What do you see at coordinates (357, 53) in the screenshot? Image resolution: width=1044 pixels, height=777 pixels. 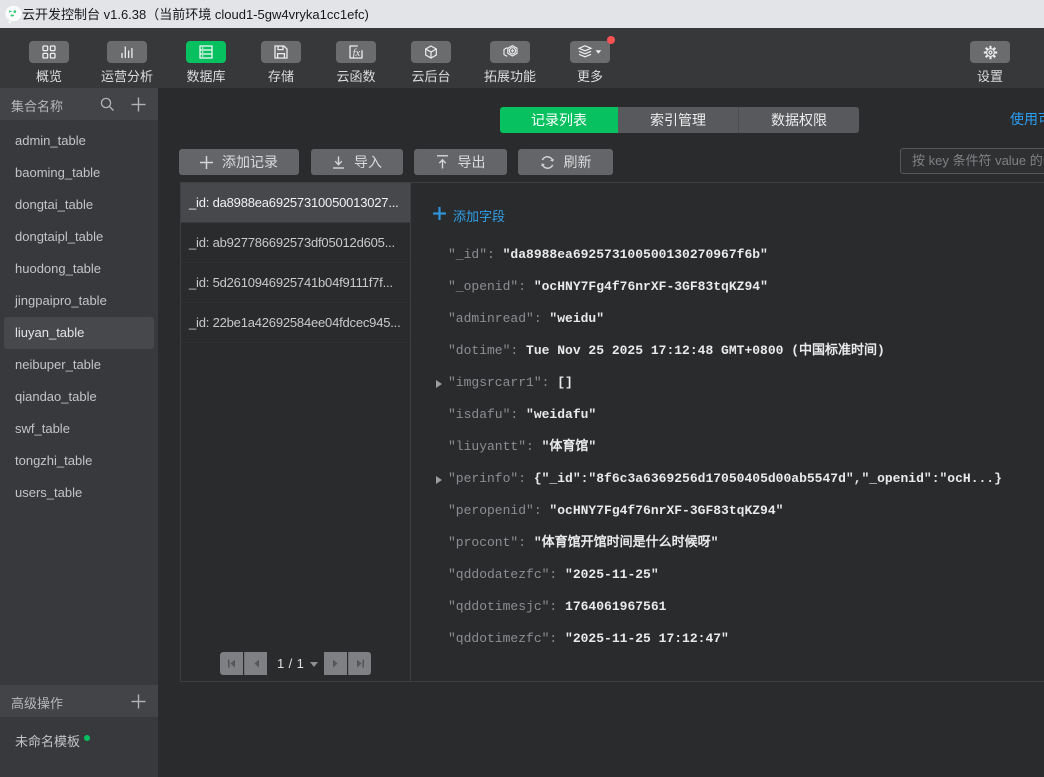 I see `svg-text: fx` at bounding box center [357, 53].